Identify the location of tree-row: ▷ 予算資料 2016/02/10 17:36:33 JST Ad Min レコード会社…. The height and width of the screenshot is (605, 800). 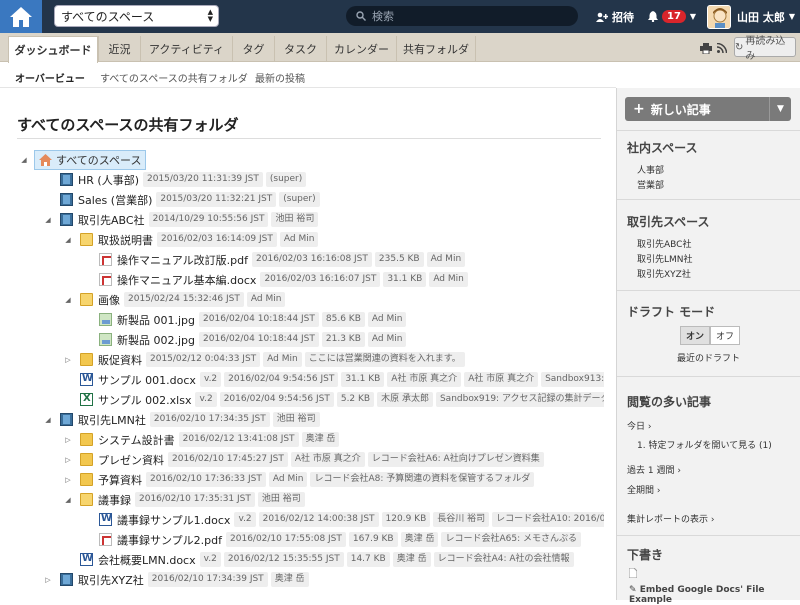
(301, 479).